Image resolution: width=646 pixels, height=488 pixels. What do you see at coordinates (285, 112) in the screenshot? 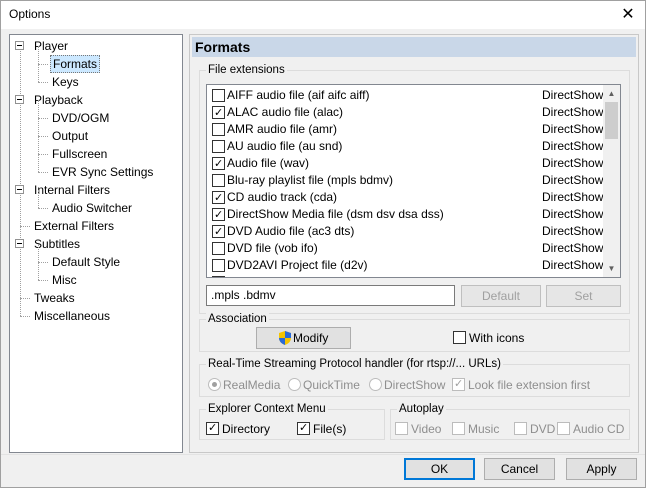
I see `extension-name: ALAC audio file (alac)` at bounding box center [285, 112].